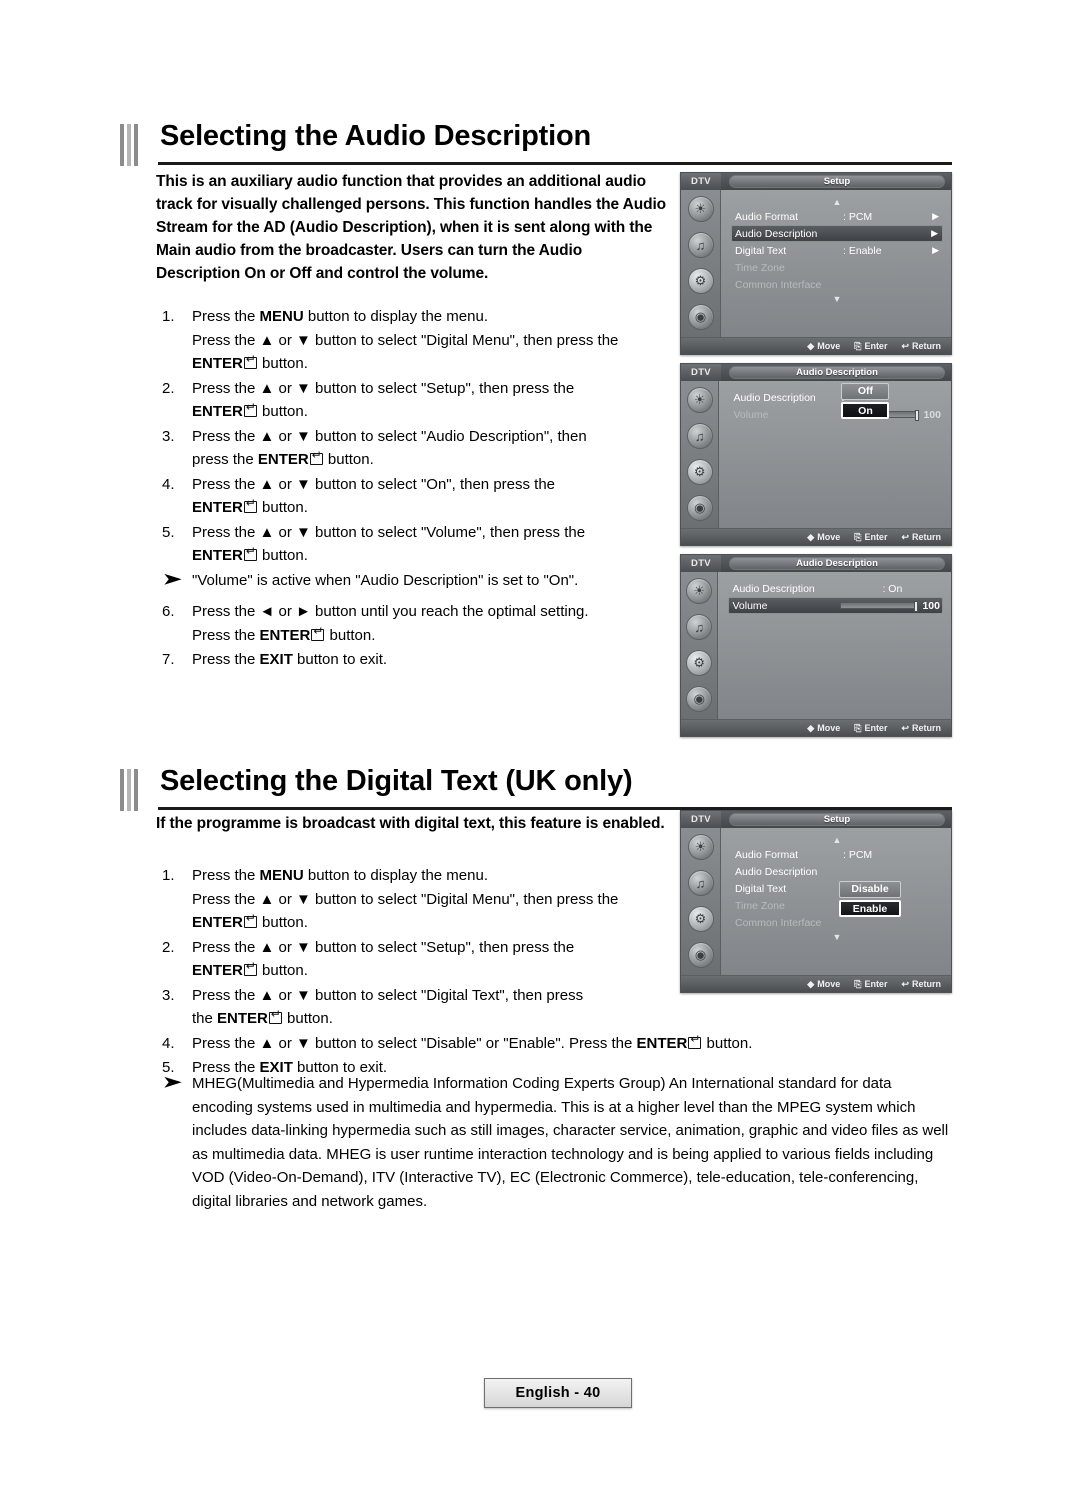  I want to click on option-disable: Disable, so click(870, 889).